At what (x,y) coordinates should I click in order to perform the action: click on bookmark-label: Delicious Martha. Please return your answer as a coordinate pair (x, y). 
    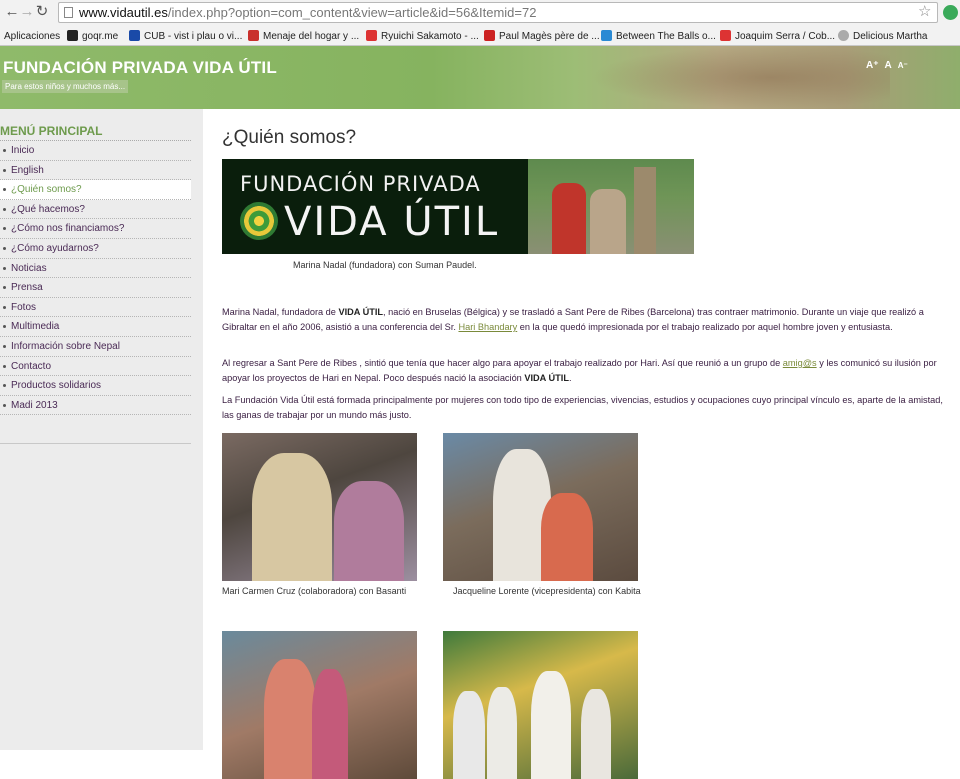
    Looking at the image, I should click on (890, 36).